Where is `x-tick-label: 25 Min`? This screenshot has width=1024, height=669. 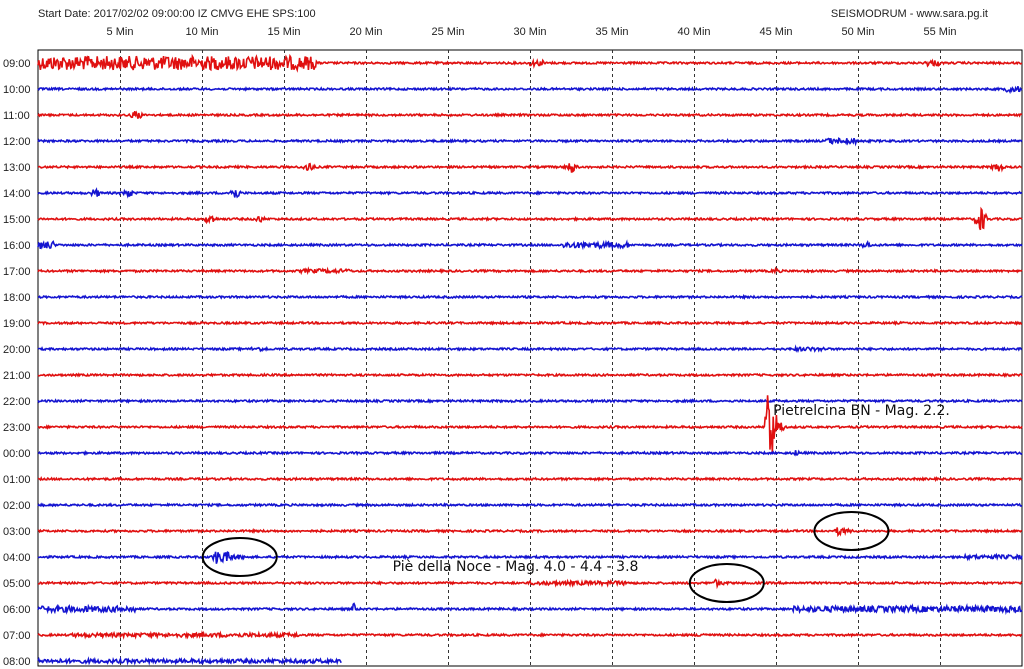
x-tick-label: 25 Min is located at coordinates (447, 32).